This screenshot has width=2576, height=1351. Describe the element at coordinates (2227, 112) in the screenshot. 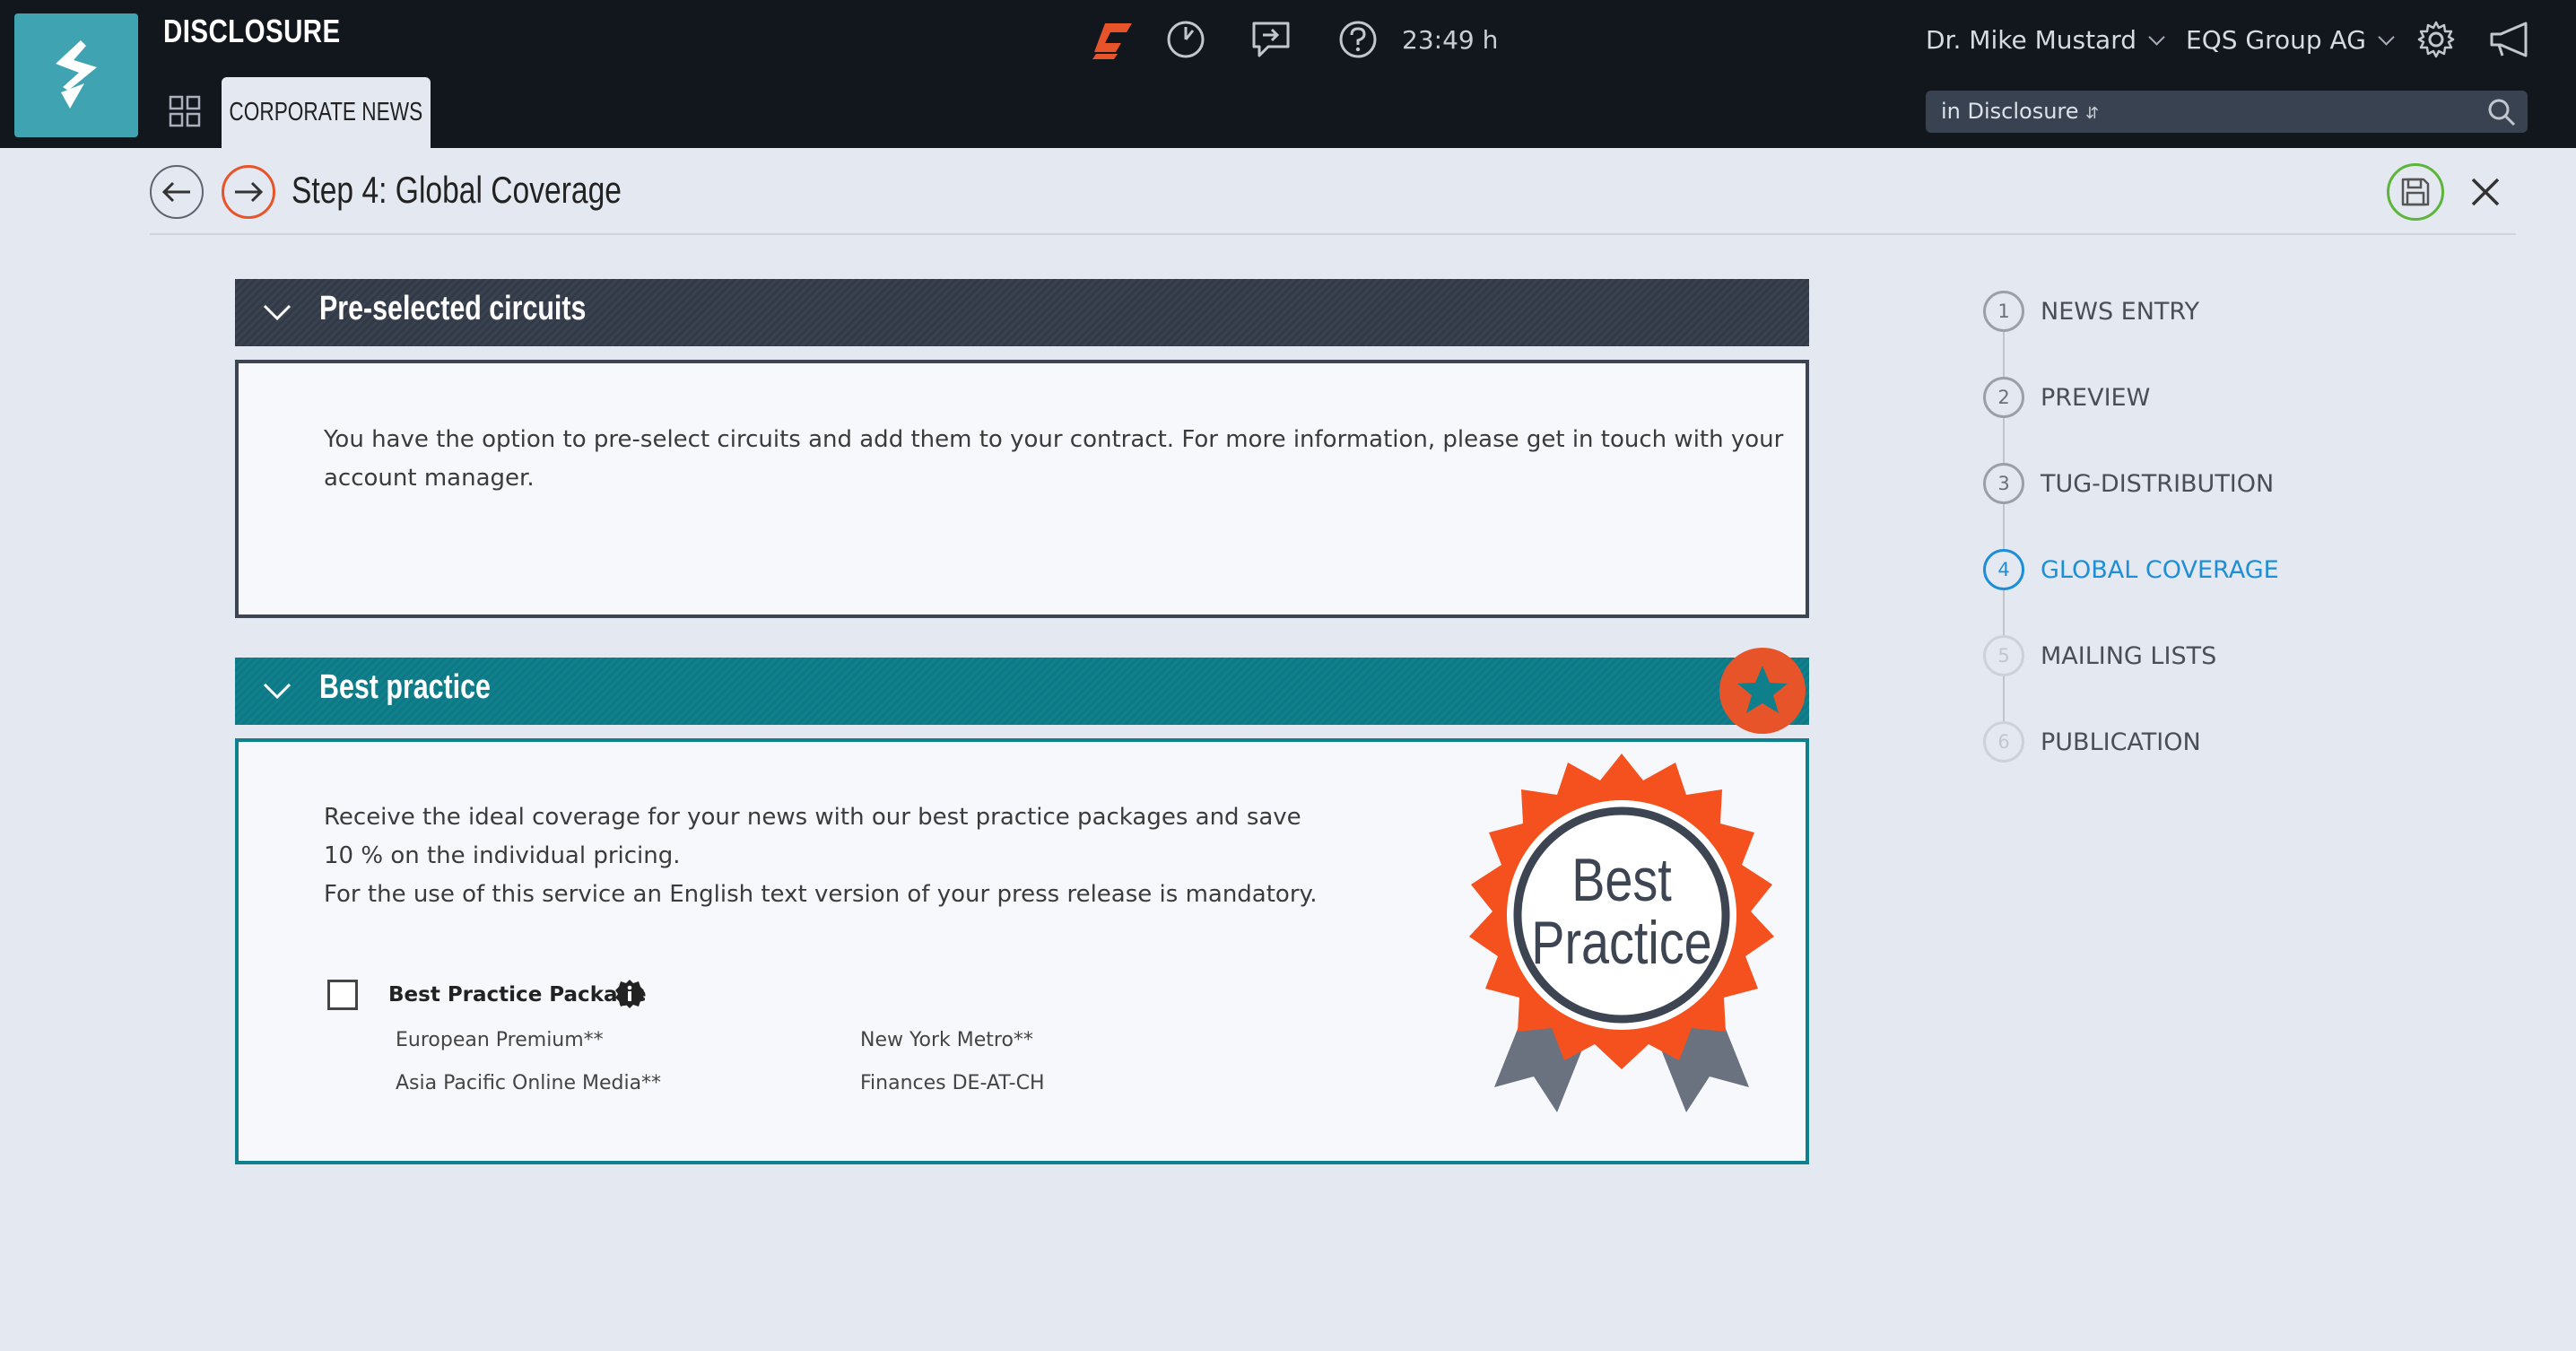

I see `global-search: in Disclosure ⇵` at that location.